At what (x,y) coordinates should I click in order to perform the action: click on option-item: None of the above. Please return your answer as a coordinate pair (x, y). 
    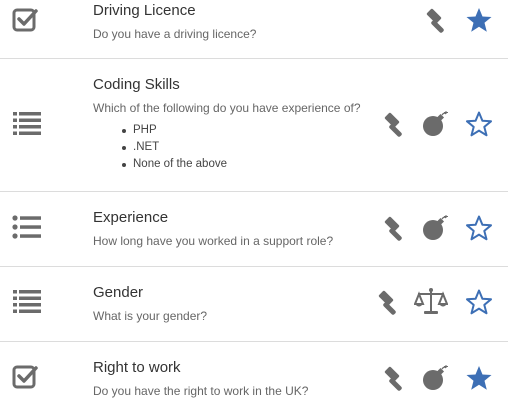
    Looking at the image, I should click on (174, 164).